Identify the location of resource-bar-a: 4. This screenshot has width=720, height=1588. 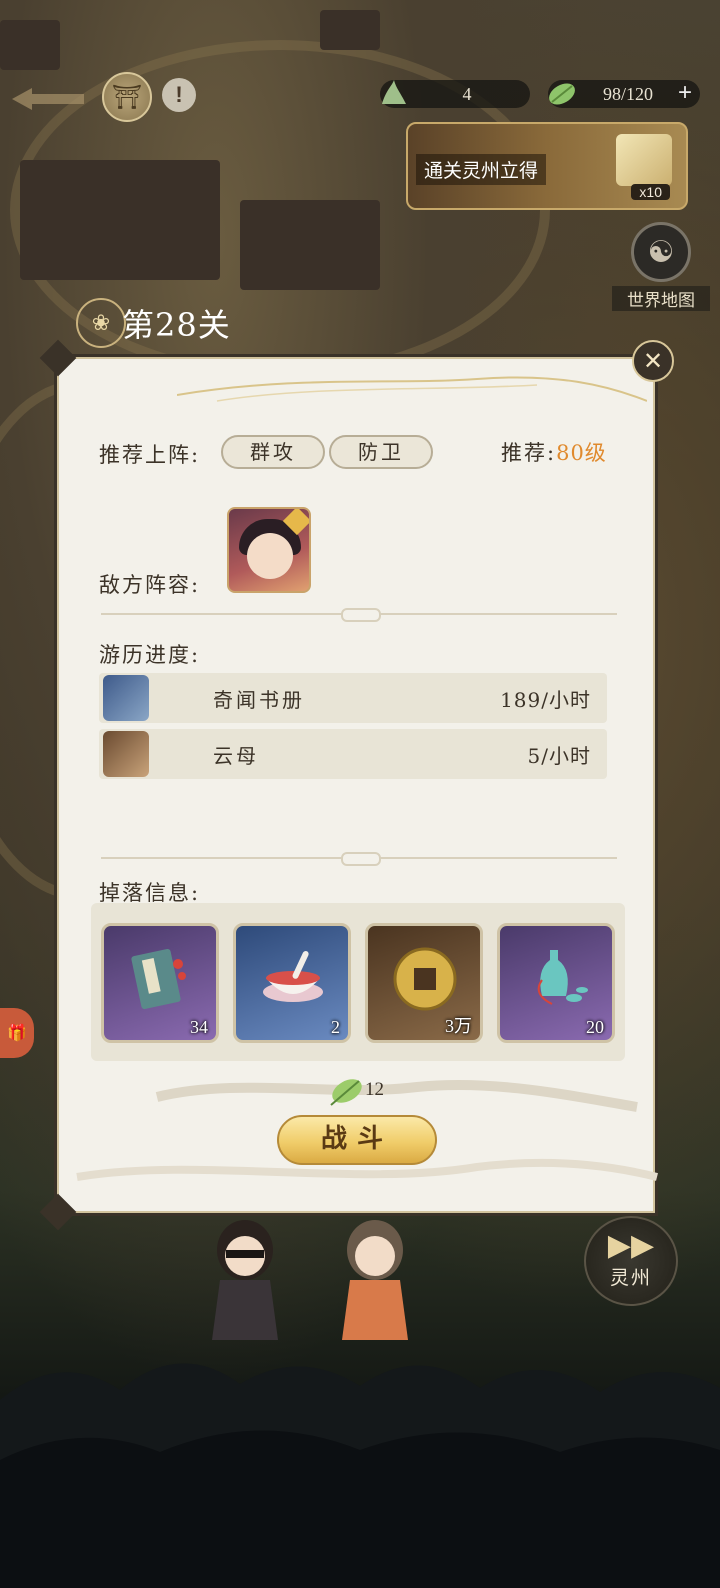
(455, 94).